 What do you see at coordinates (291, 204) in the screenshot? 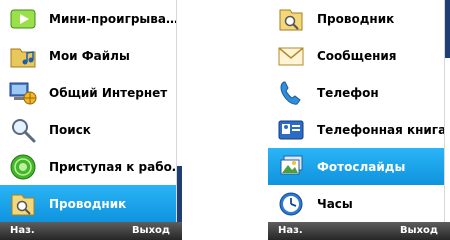
I see `clock-icon` at bounding box center [291, 204].